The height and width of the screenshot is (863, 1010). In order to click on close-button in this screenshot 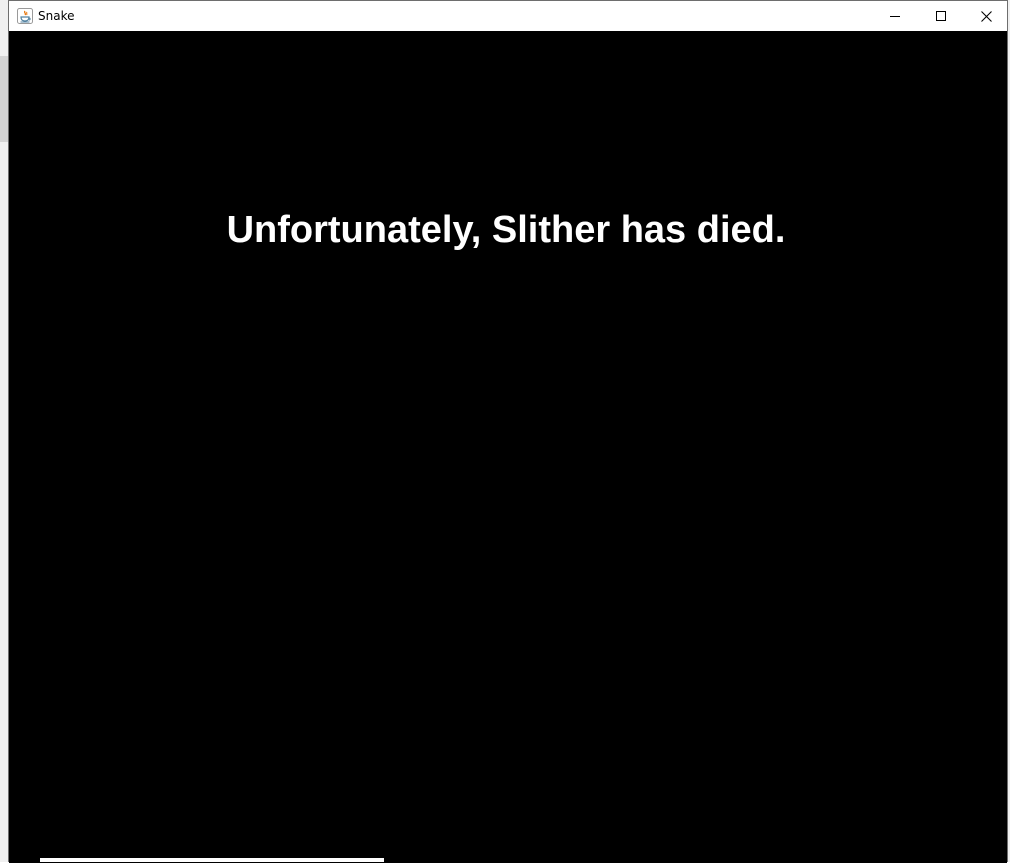, I will do `click(986, 16)`.